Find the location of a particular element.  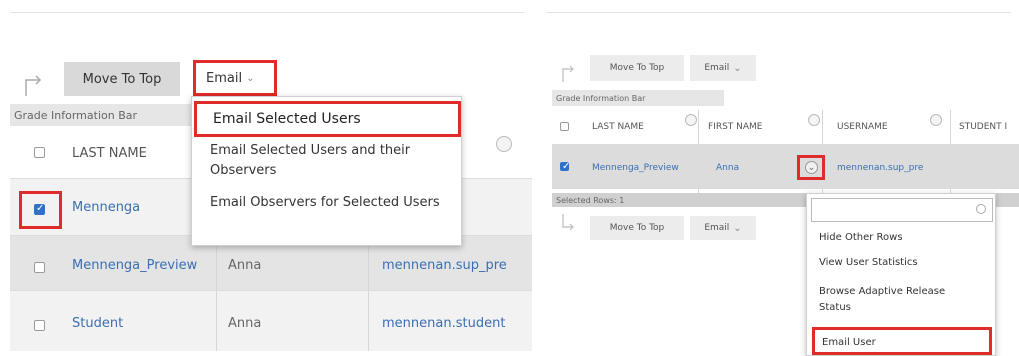

row-menu-button: ⌄ is located at coordinates (811, 167).